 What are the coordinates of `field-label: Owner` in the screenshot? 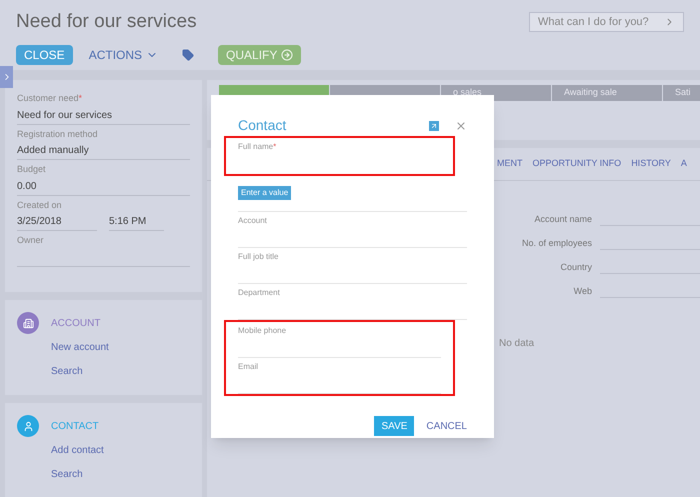 It's located at (31, 240).